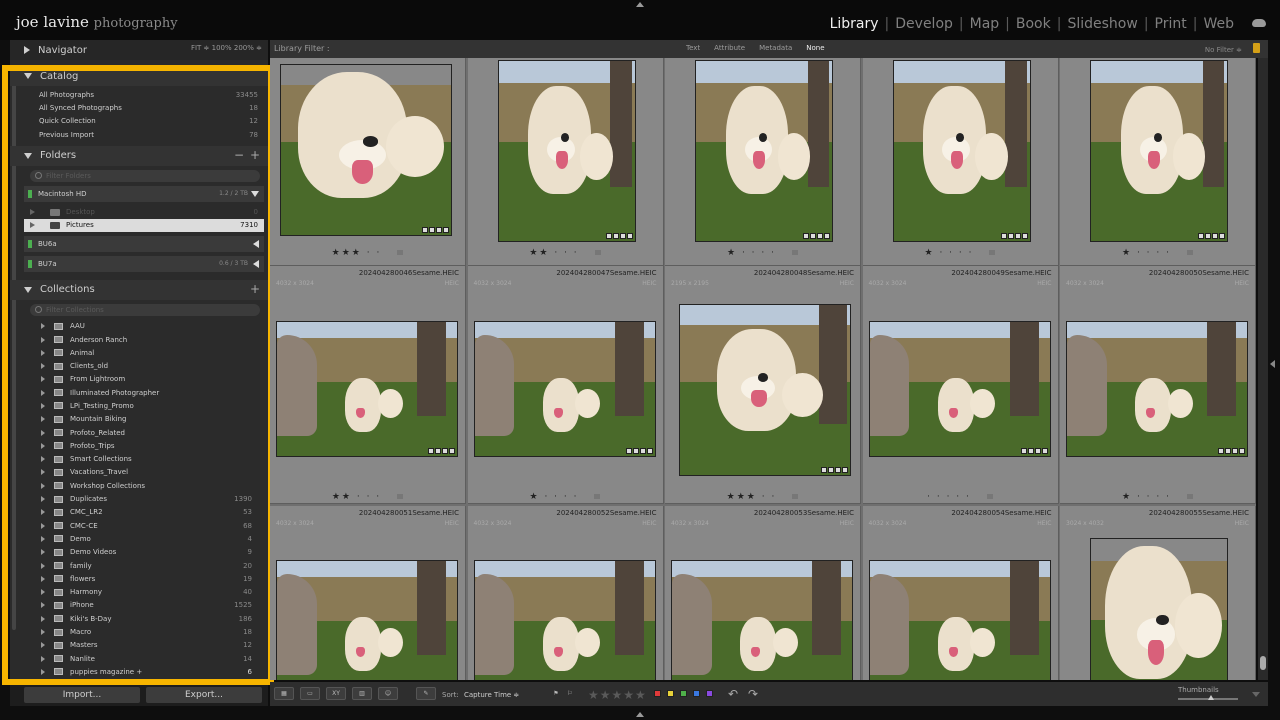 The image size is (1280, 720). I want to click on lock-icon, so click(1256, 48).